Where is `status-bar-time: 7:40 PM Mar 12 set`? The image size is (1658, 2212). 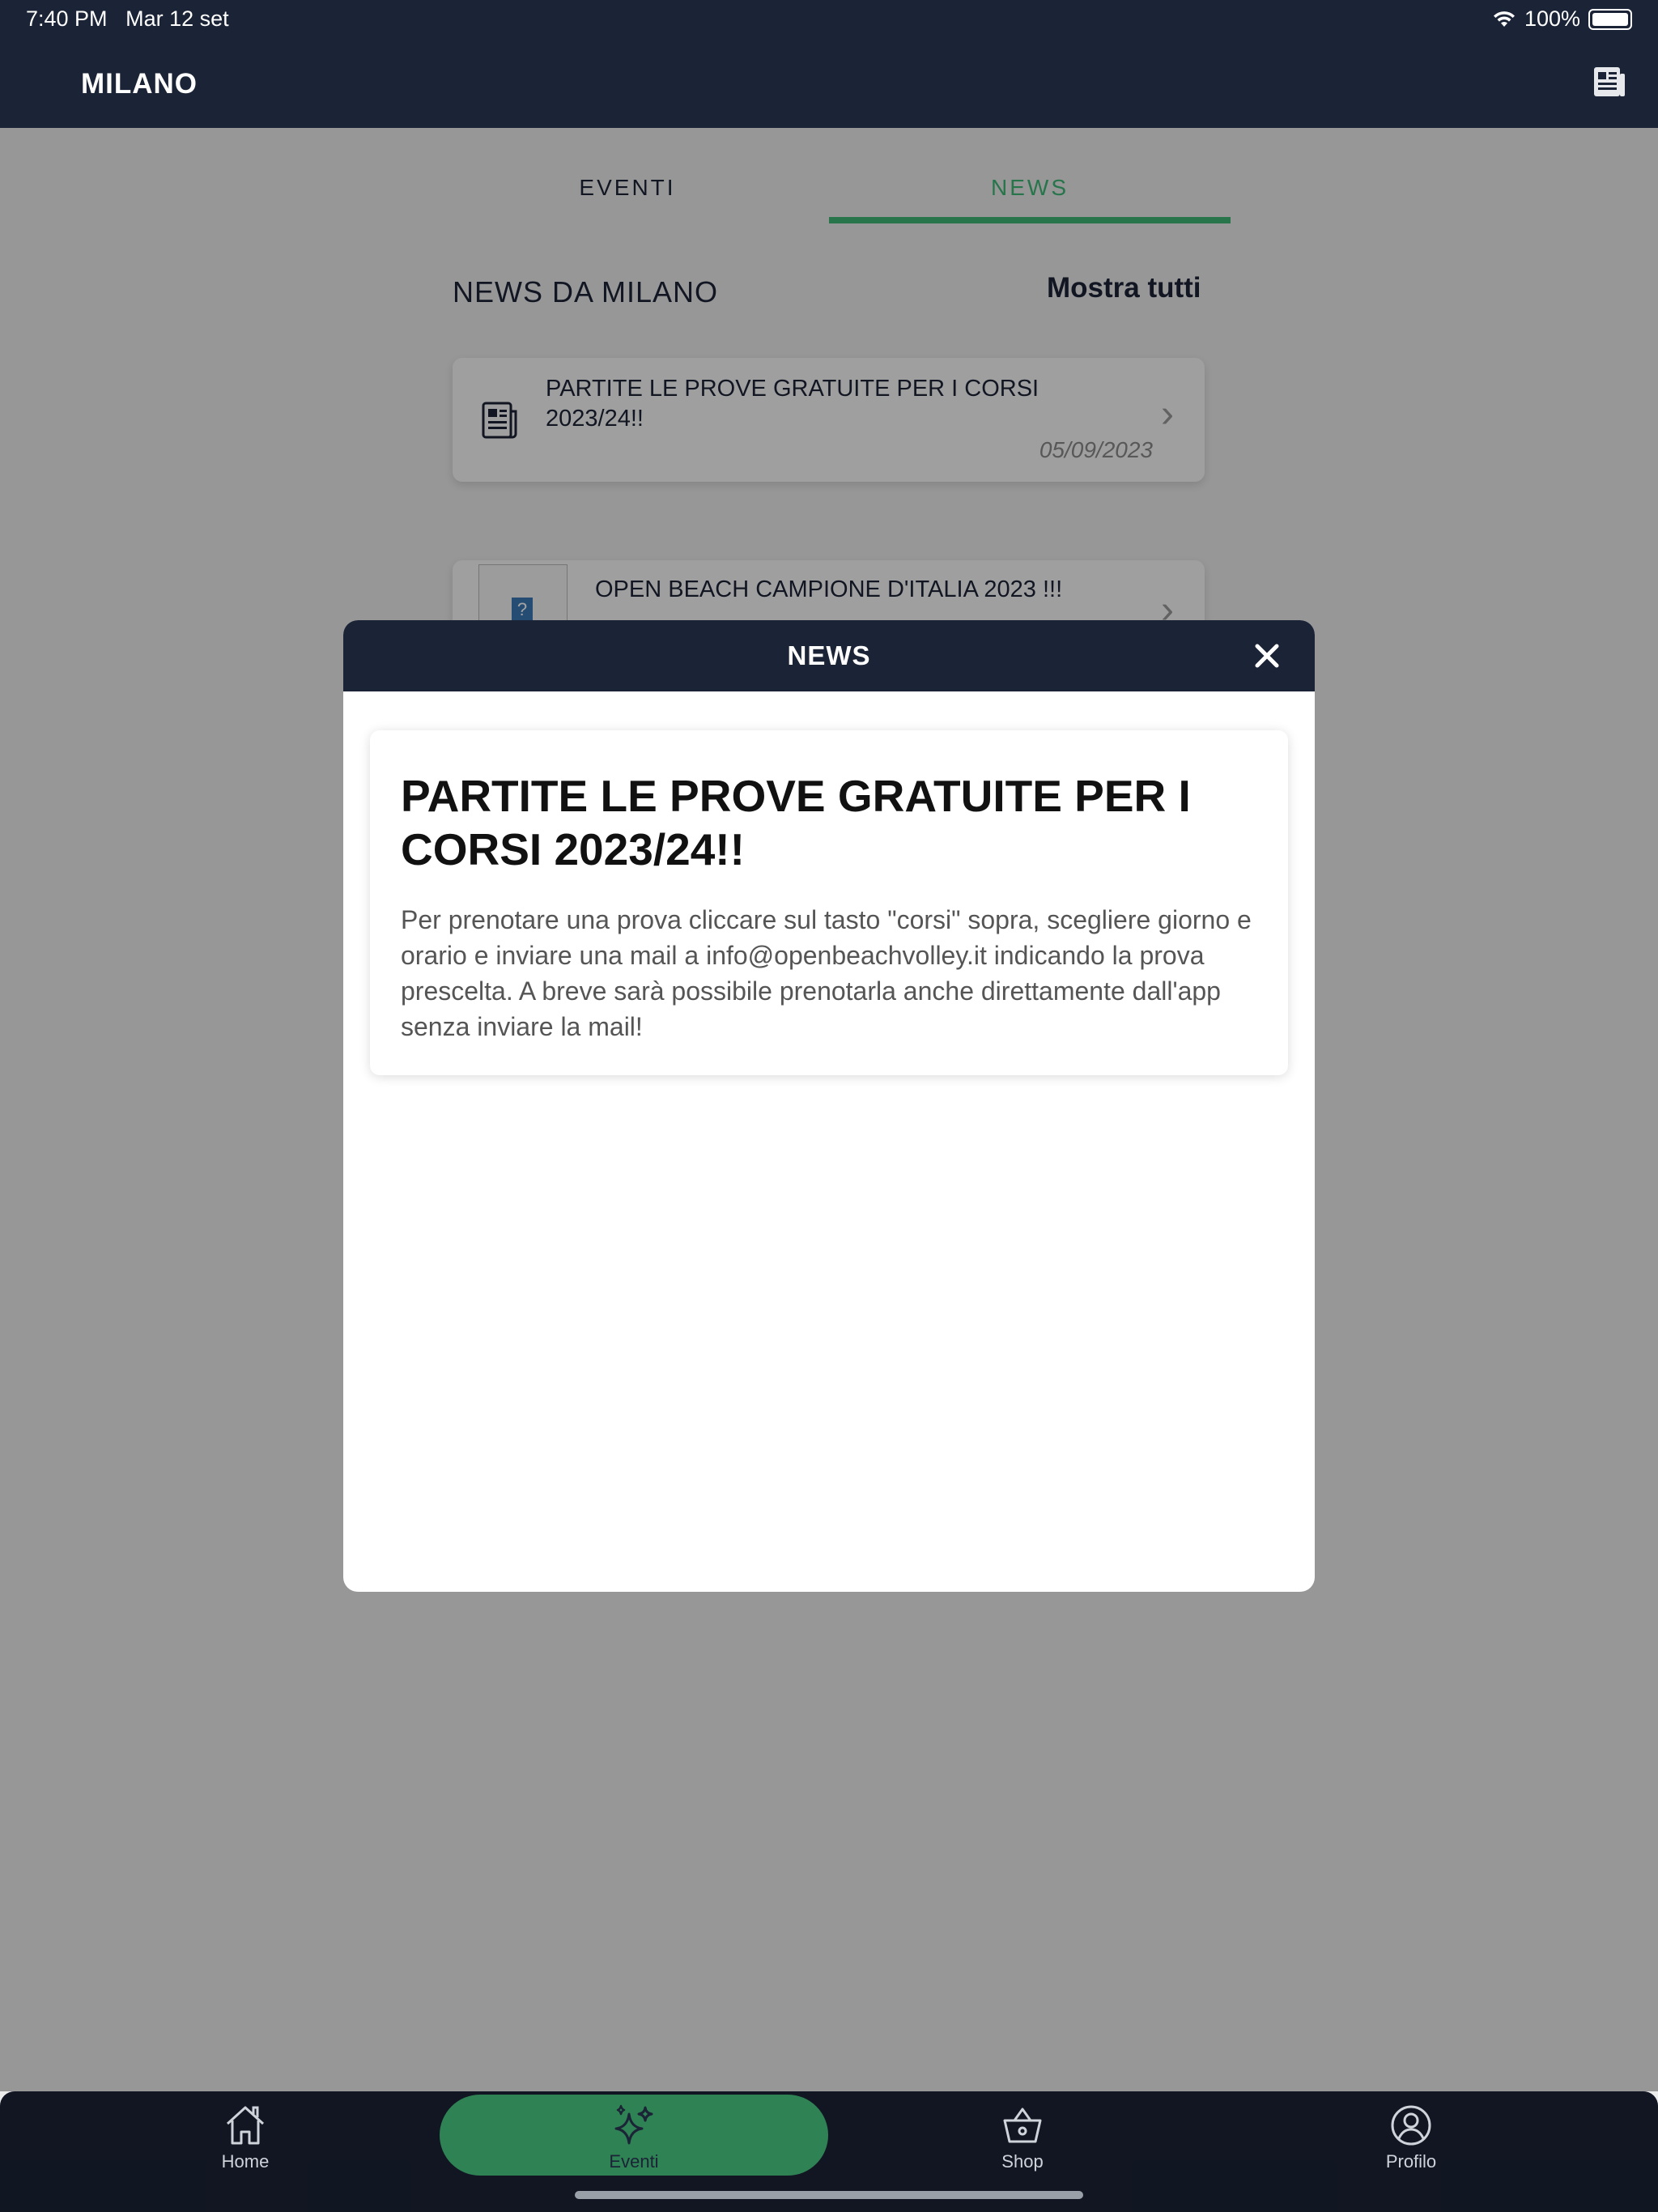 status-bar-time: 7:40 PM Mar 12 set is located at coordinates (127, 19).